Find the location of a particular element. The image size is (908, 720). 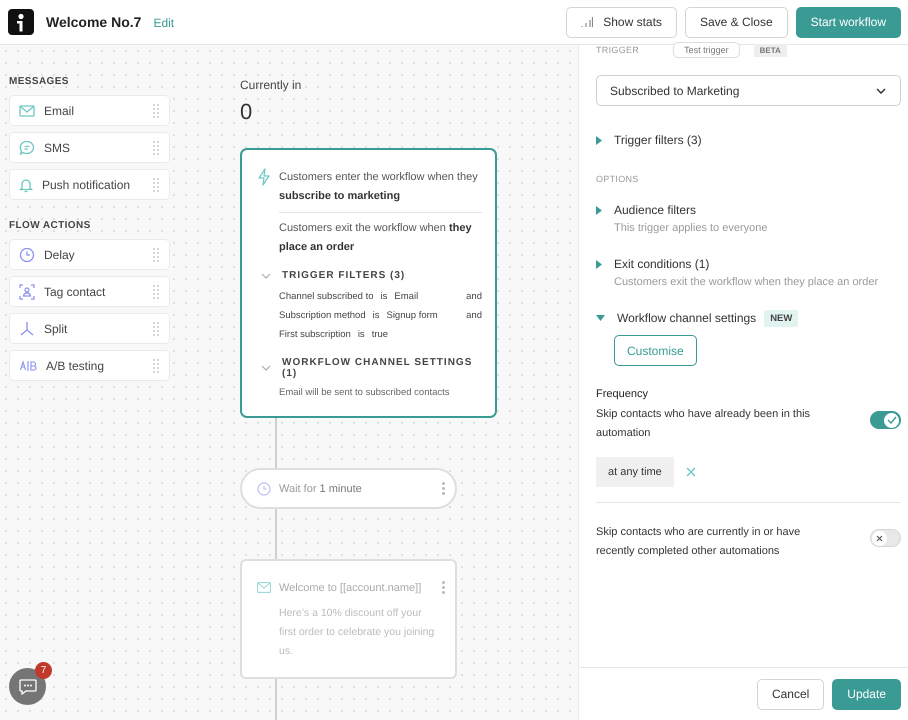

chevron-down-icon is located at coordinates (881, 91).